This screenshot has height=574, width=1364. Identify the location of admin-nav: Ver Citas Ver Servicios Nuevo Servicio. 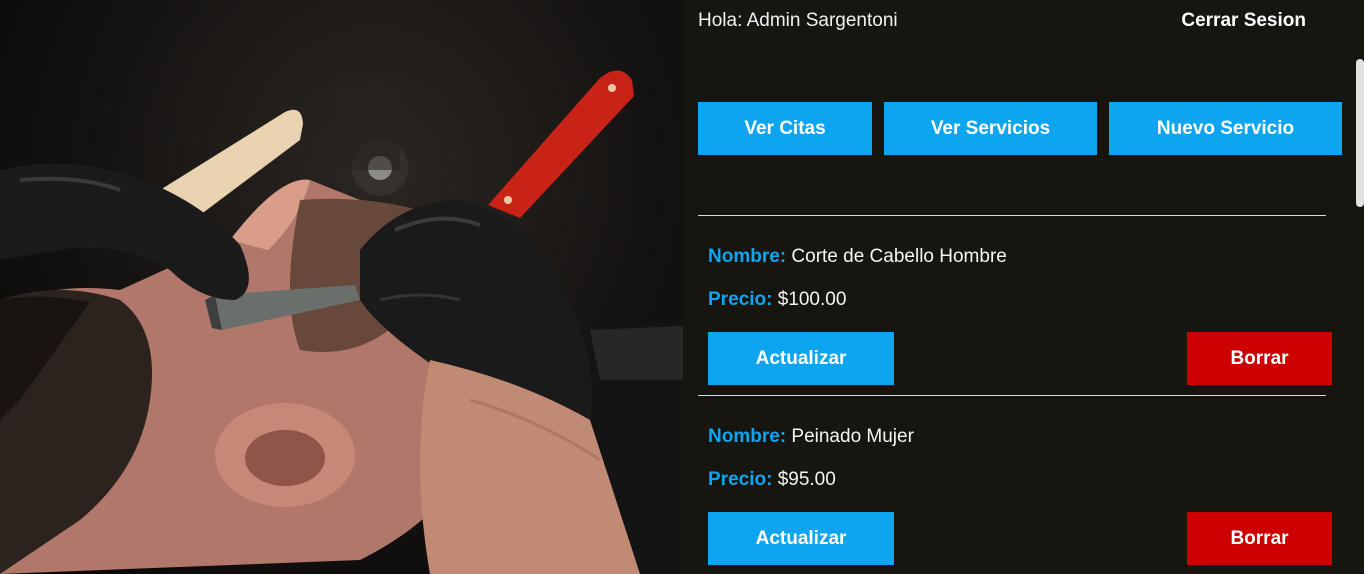
(1020, 128).